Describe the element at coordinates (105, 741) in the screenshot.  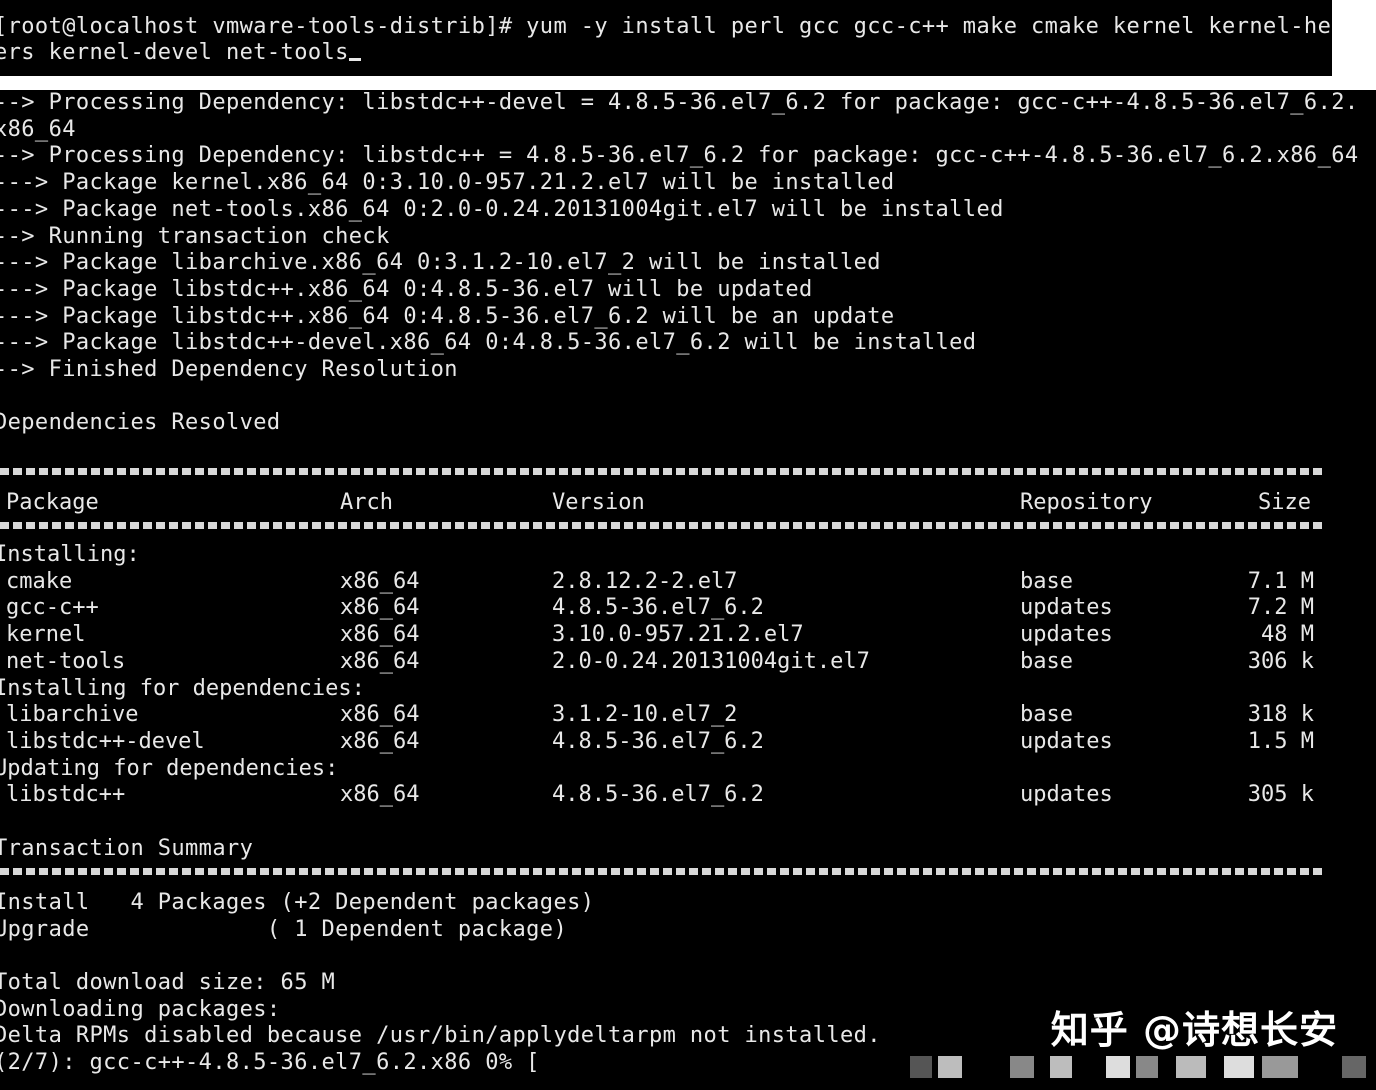
I see `cell-package: libstdc++-devel` at that location.